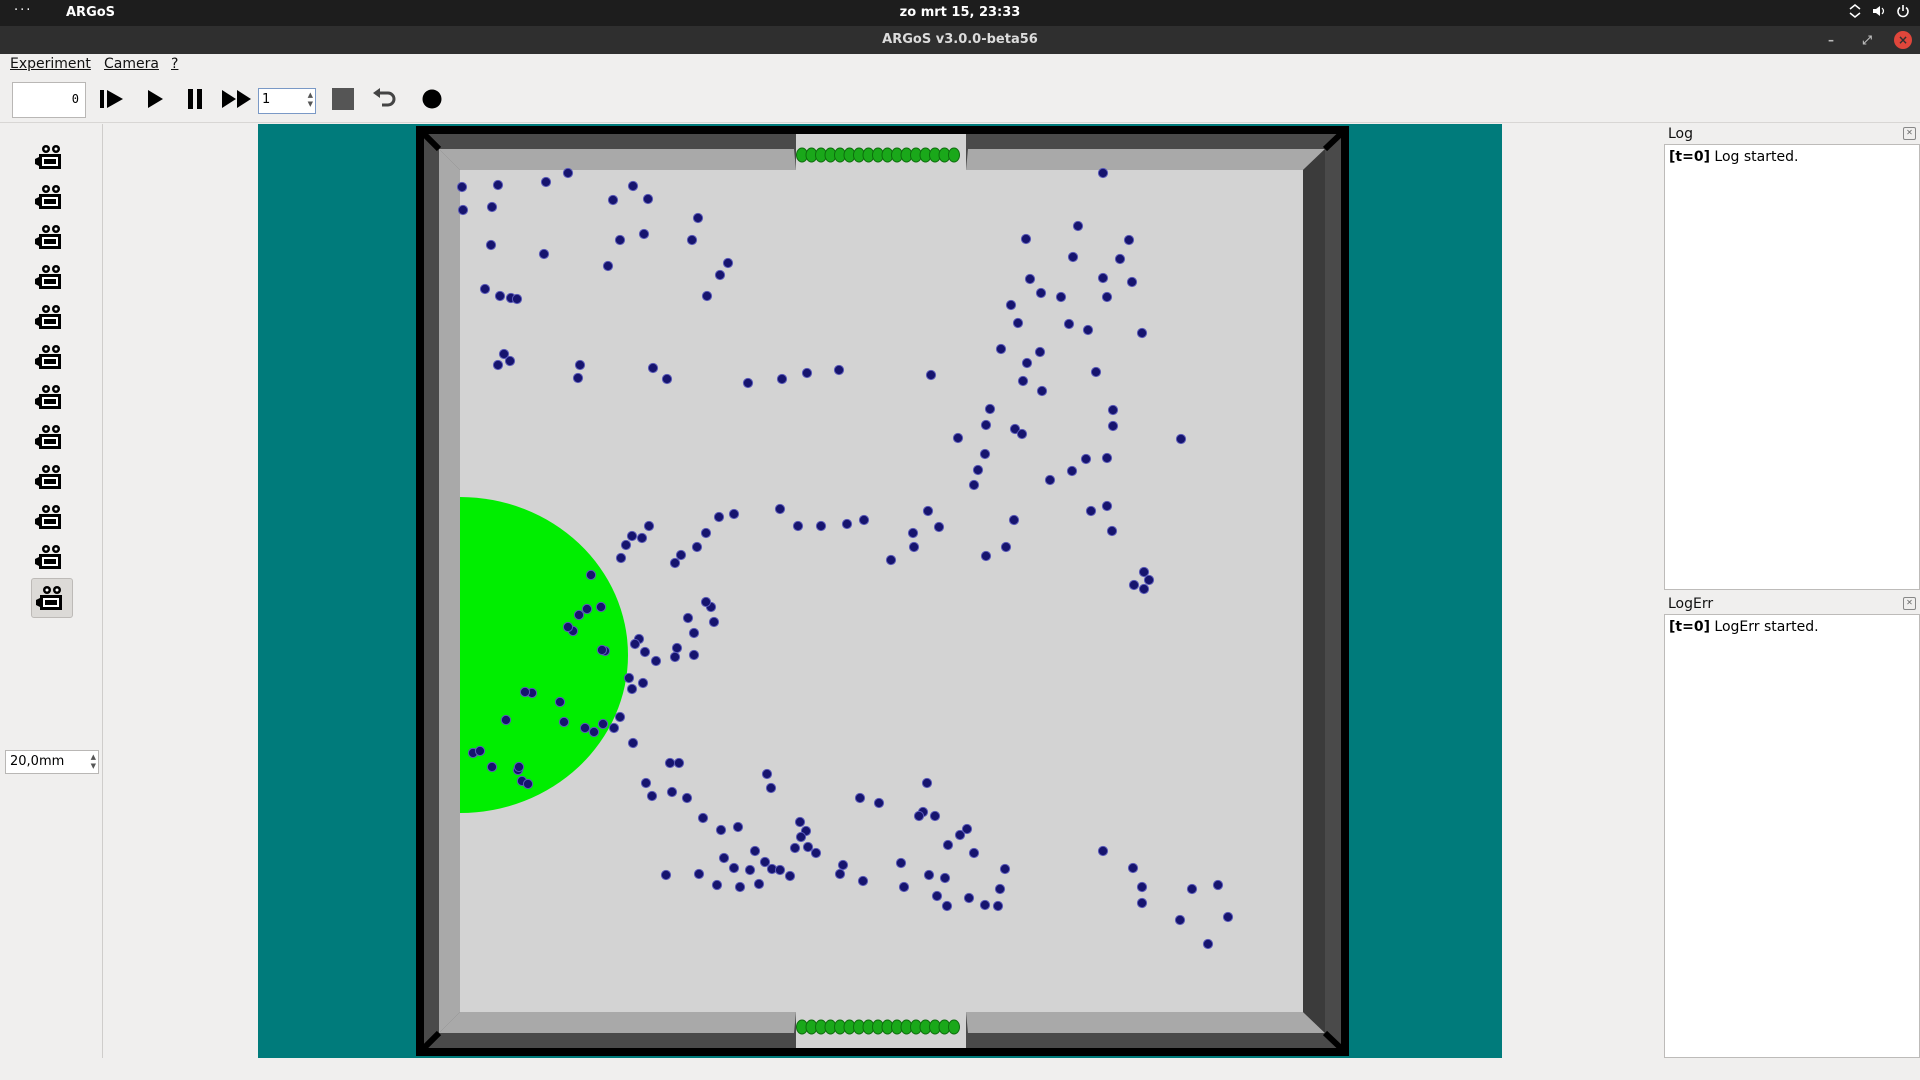 This screenshot has height=1080, width=1920. What do you see at coordinates (1909, 603) in the screenshot?
I see `logerr-float-icon: ✕` at bounding box center [1909, 603].